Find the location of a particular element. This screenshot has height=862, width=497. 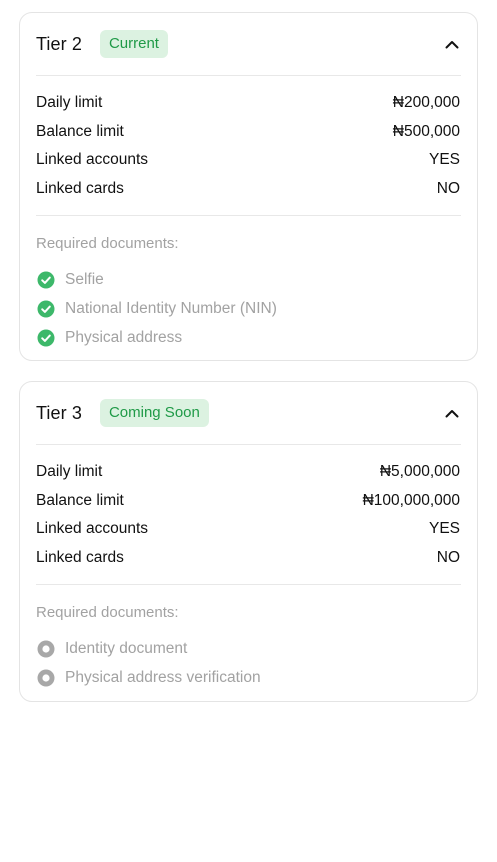

document-item-nin: National Identity Number (NIN) is located at coordinates (248, 309).